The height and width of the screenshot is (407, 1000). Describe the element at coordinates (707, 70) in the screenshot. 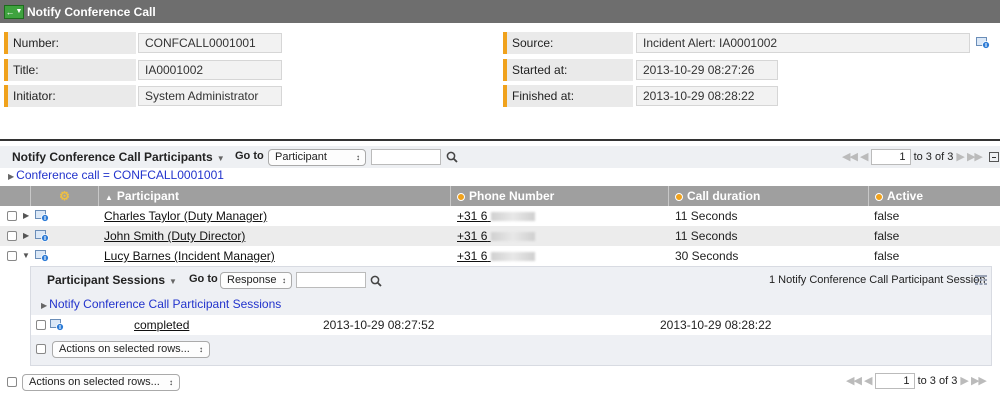

I see `started-field: 2013-10-29 08:27:26` at that location.